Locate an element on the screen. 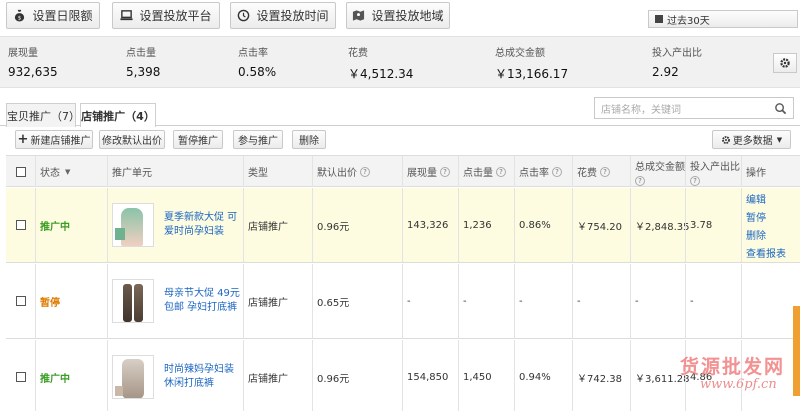 The height and width of the screenshot is (411, 800). header-unit: 推广单元 is located at coordinates (175, 171).